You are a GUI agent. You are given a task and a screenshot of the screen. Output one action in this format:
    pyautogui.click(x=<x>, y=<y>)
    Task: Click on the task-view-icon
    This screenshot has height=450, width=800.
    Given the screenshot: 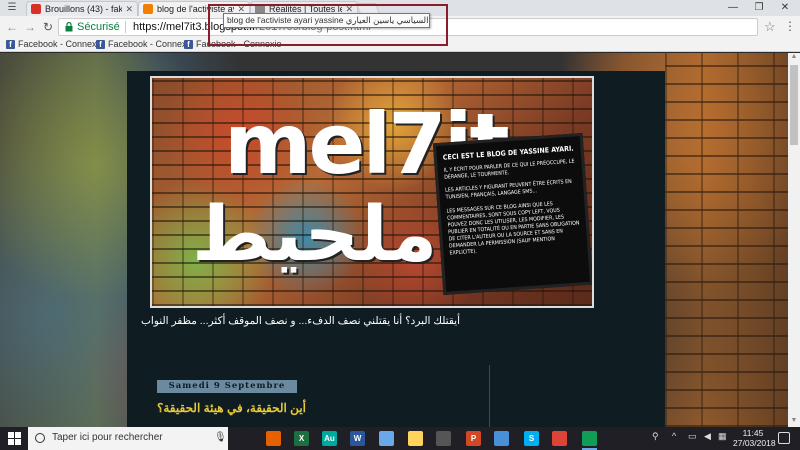 What is the action you would take?
    pyautogui.click(x=245, y=438)
    